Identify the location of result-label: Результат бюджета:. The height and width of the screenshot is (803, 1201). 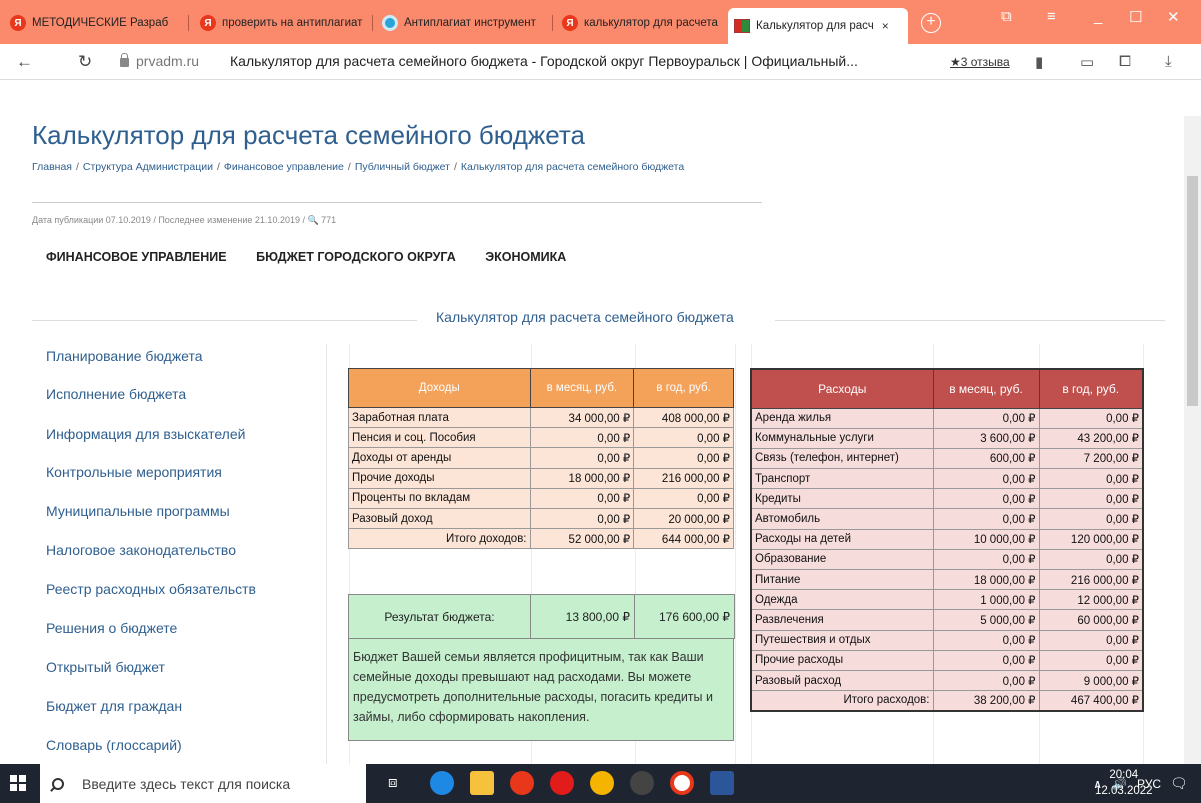
(439, 616).